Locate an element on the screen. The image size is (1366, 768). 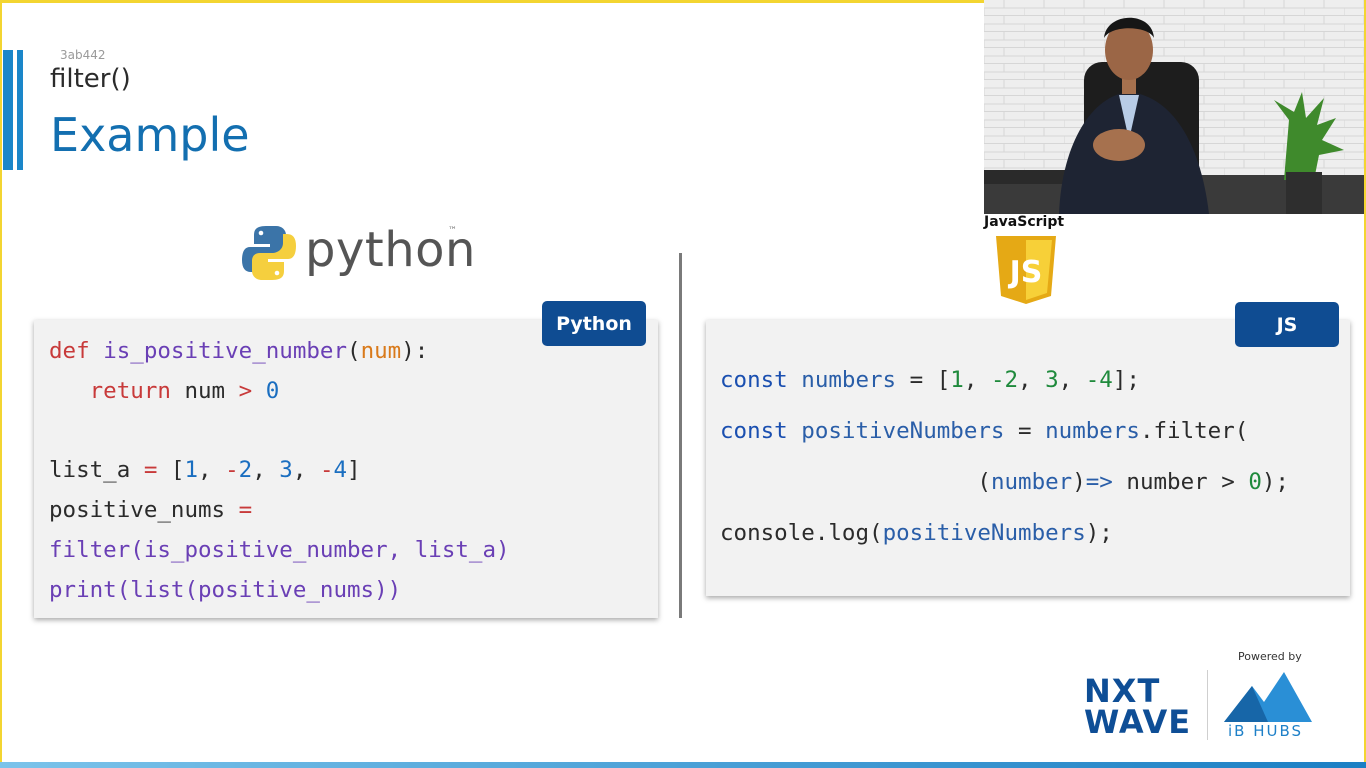
javascript-logo-label: JavaScript is located at coordinates (1024, 222).